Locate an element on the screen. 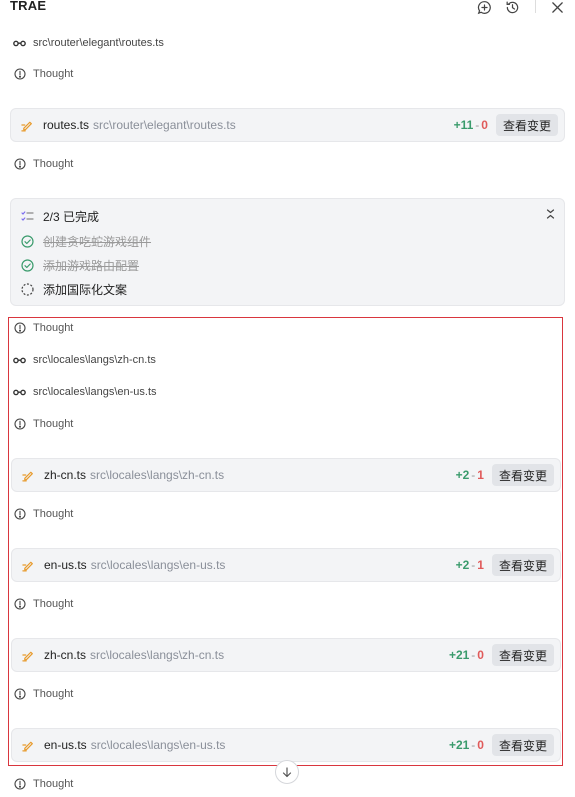 Image resolution: width=575 pixels, height=797 pixels. app-title: TRAE is located at coordinates (28, 6).